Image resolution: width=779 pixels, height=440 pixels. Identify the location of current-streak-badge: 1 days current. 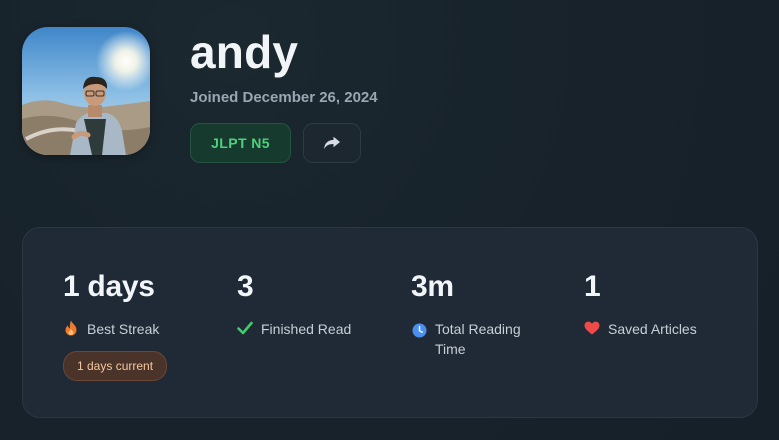
(115, 366).